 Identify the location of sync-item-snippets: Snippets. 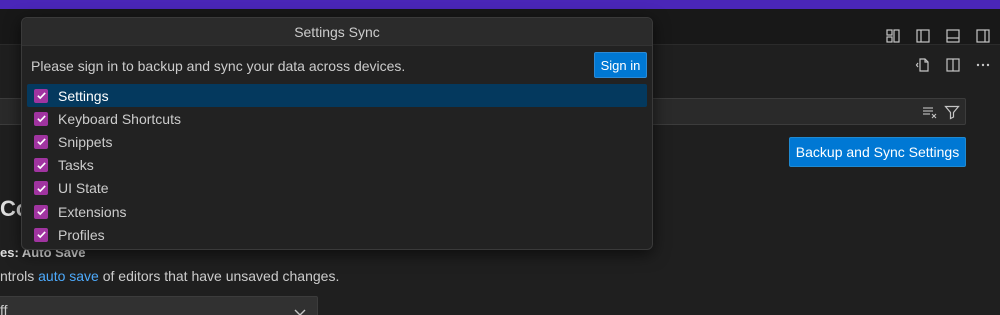
(337, 141).